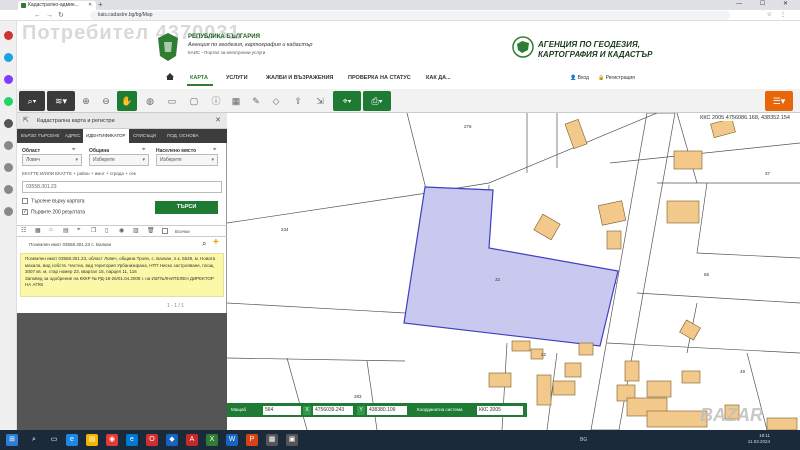  Describe the element at coordinates (12, 440) in the screenshot. I see `windows-start-icon: ⊞` at that location.